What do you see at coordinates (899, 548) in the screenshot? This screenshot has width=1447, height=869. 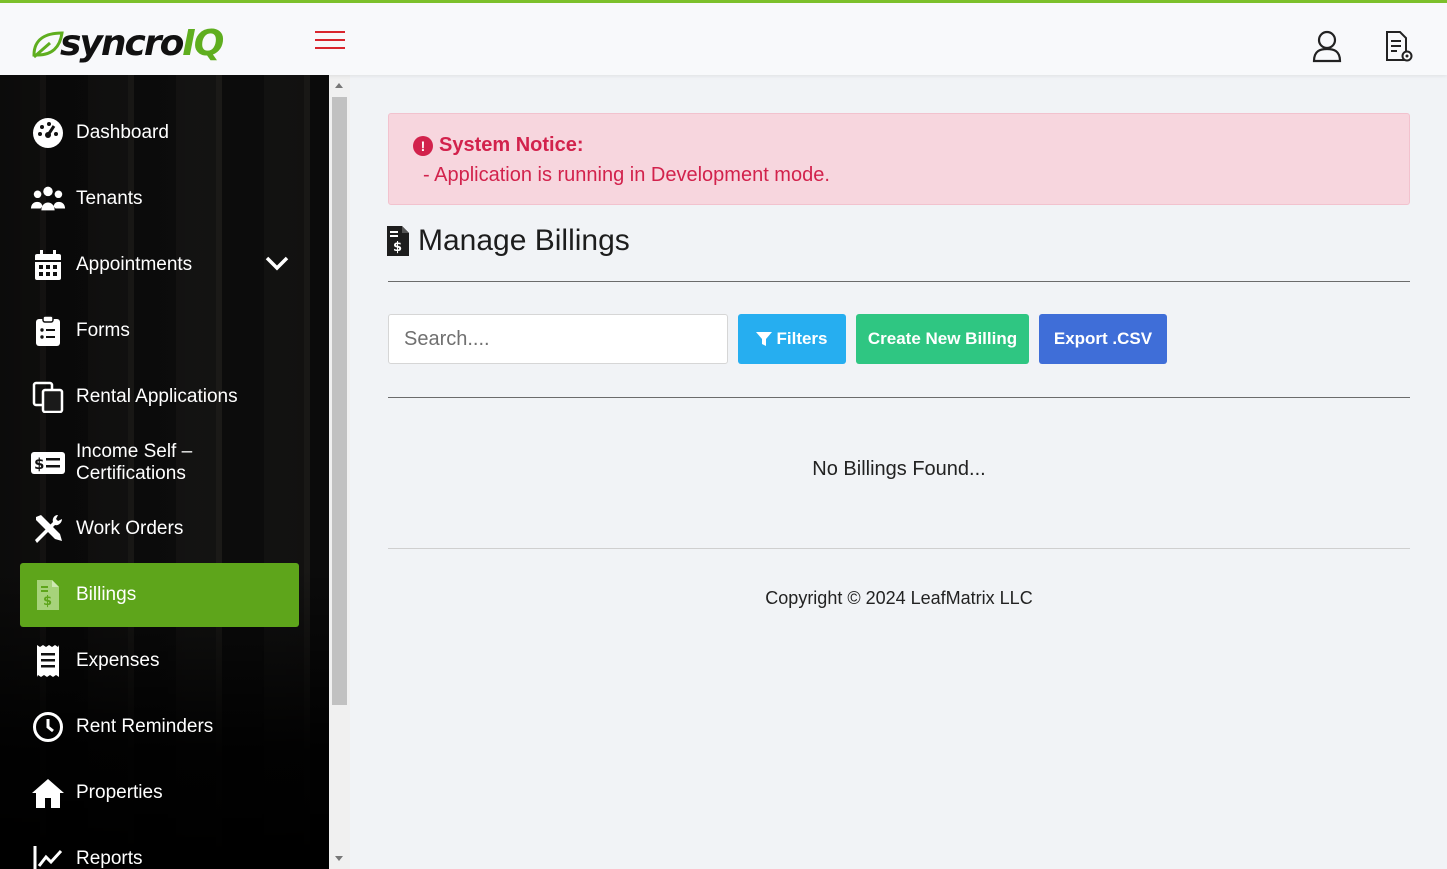 I see `footer-divider` at bounding box center [899, 548].